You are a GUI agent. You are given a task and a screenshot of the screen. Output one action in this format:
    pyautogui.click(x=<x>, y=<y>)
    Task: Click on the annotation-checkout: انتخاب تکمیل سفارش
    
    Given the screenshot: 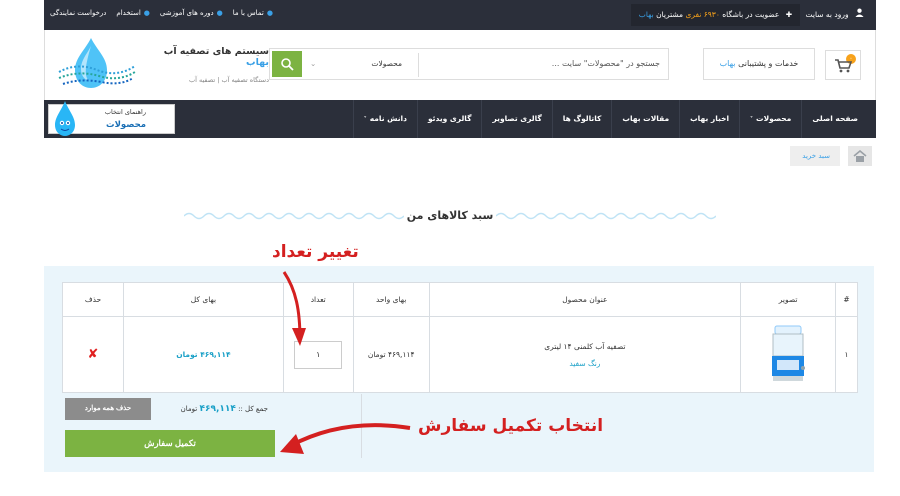 What is the action you would take?
    pyautogui.click(x=511, y=426)
    